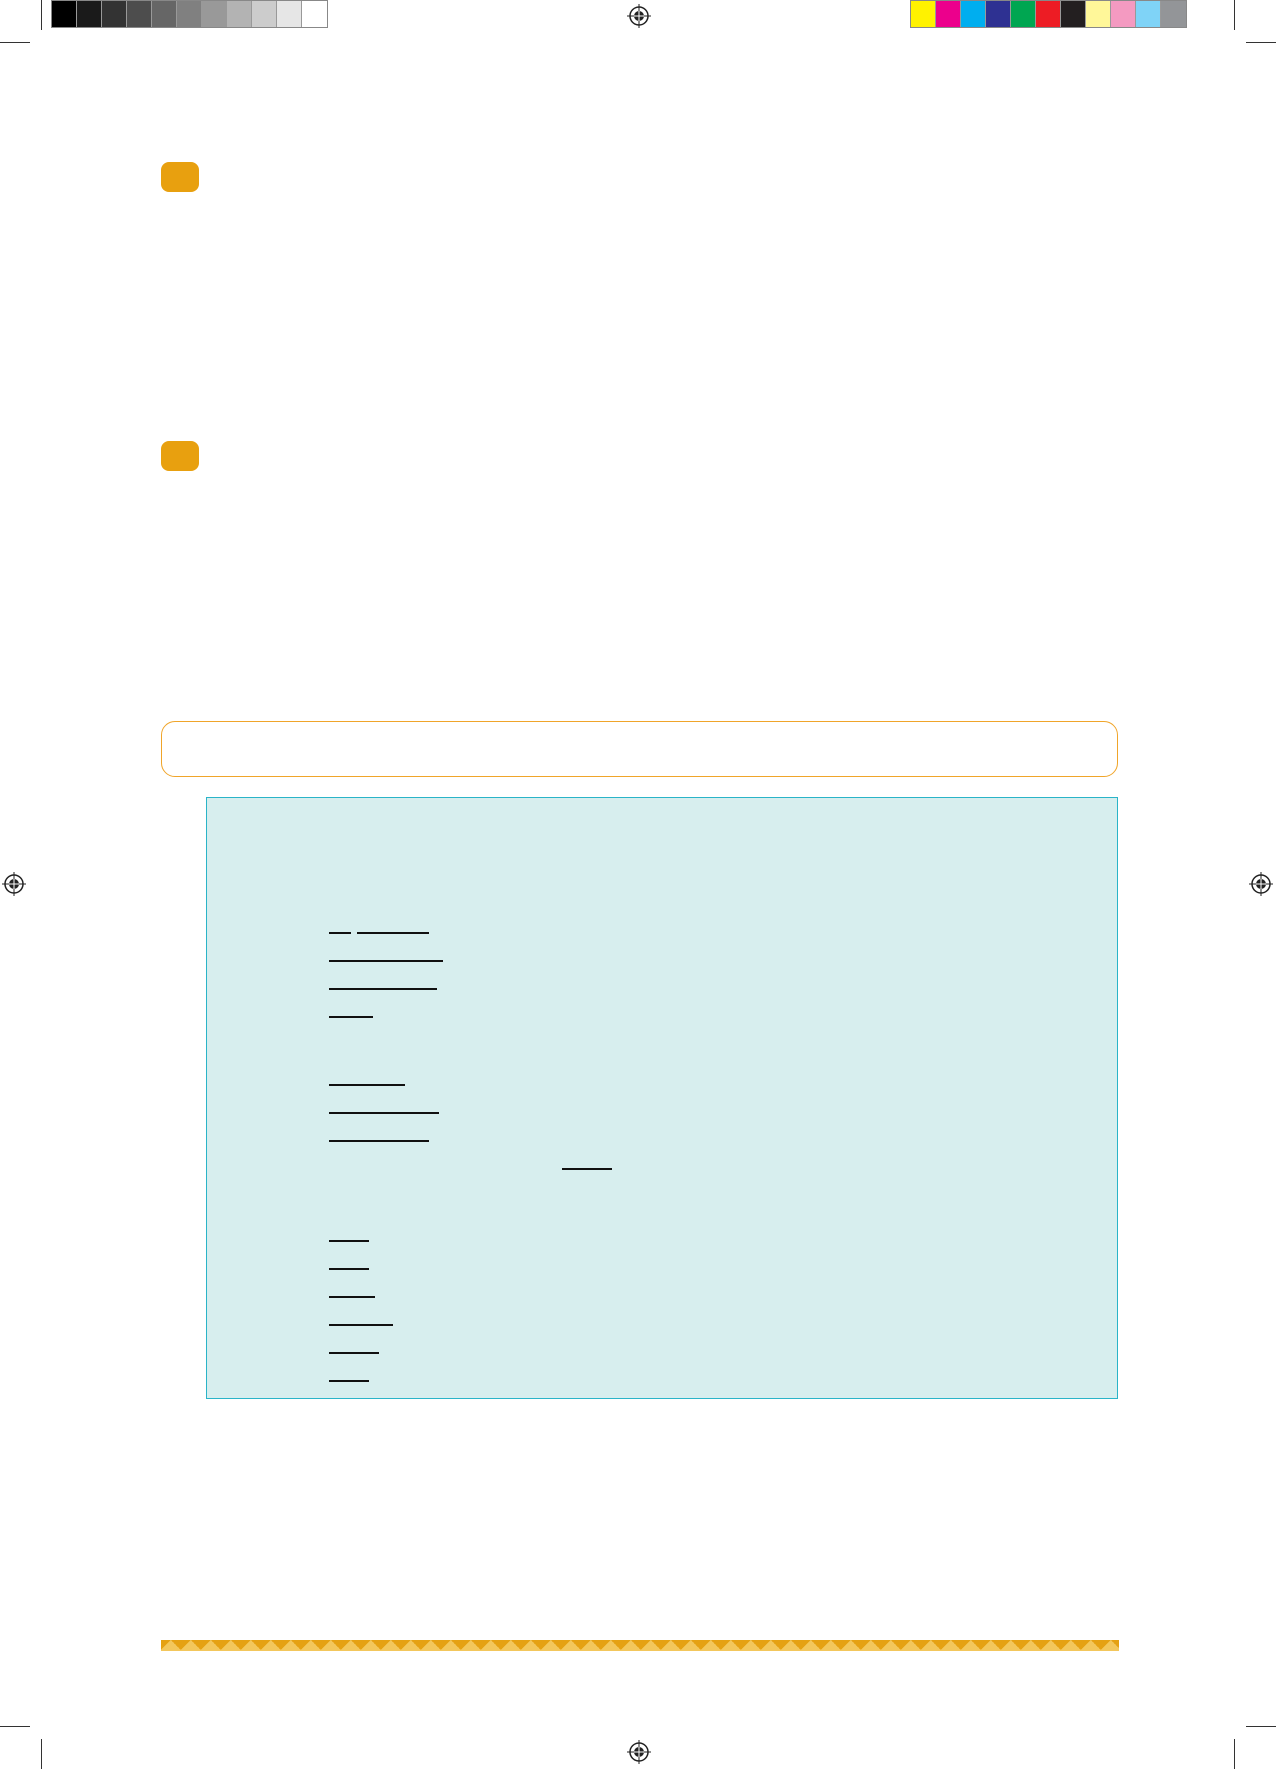  Describe the element at coordinates (640, 1645) in the screenshot. I see `decorative-zigzag-strip` at that location.